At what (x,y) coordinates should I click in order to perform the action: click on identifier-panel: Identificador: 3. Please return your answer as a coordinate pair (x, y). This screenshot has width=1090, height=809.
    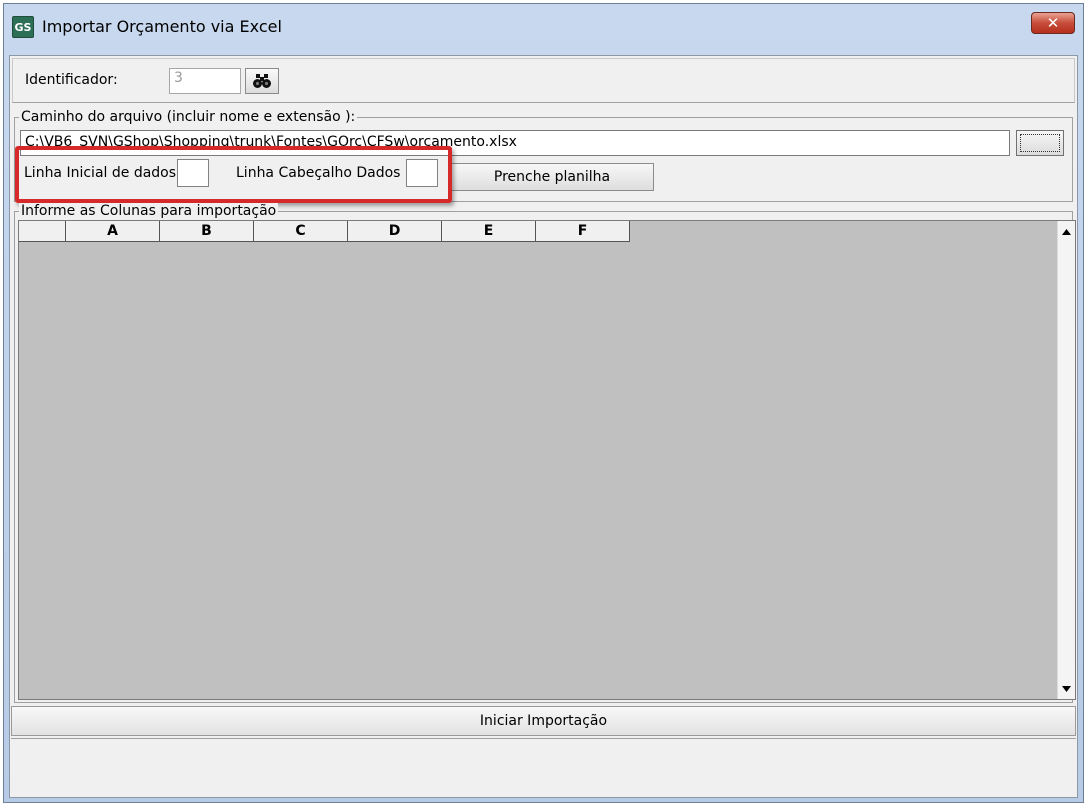
    Looking at the image, I should click on (543, 80).